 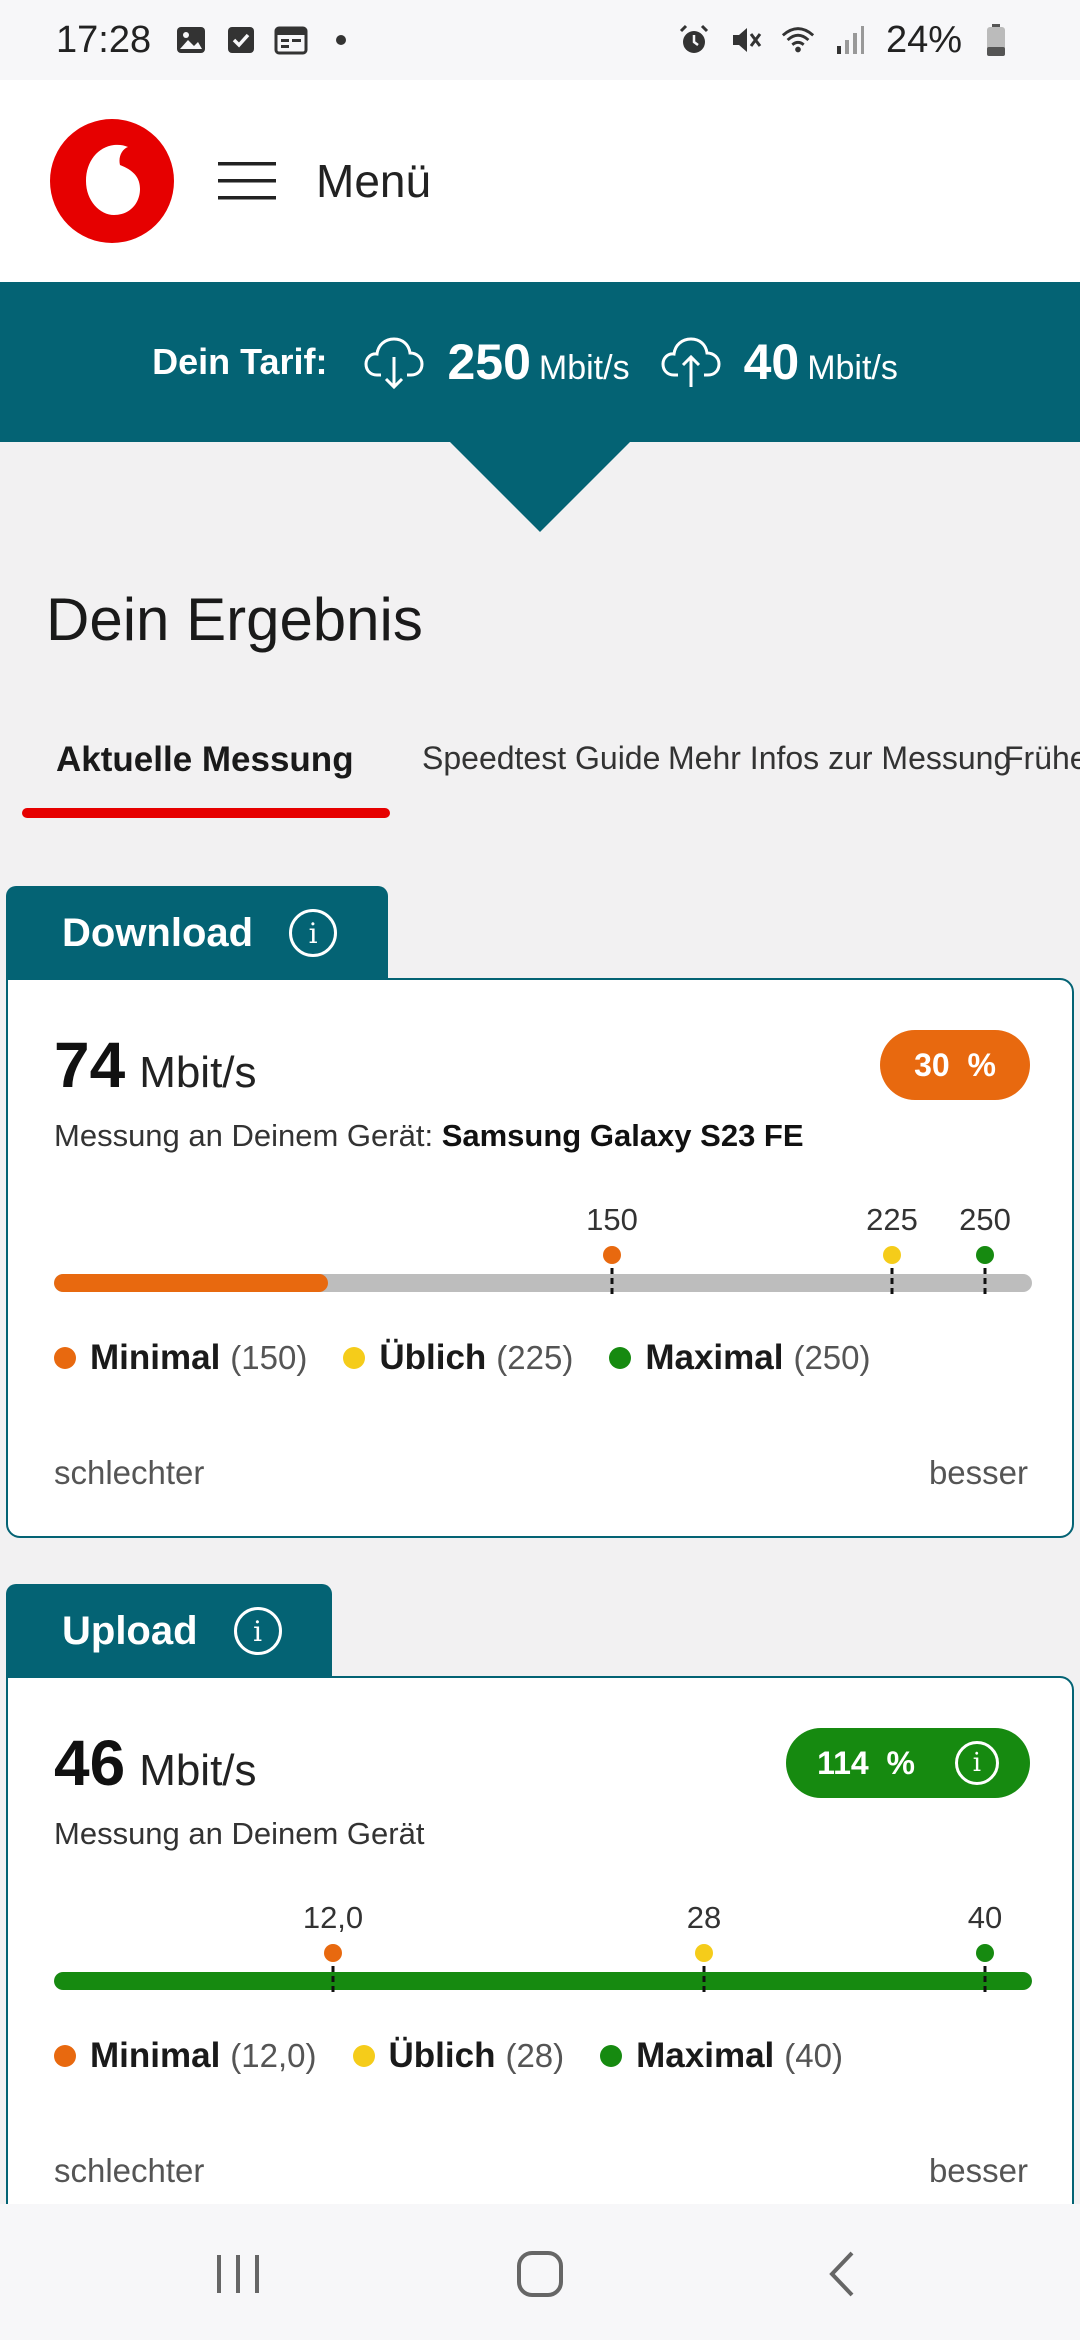 I want to click on mute-icon, so click(x=746, y=40).